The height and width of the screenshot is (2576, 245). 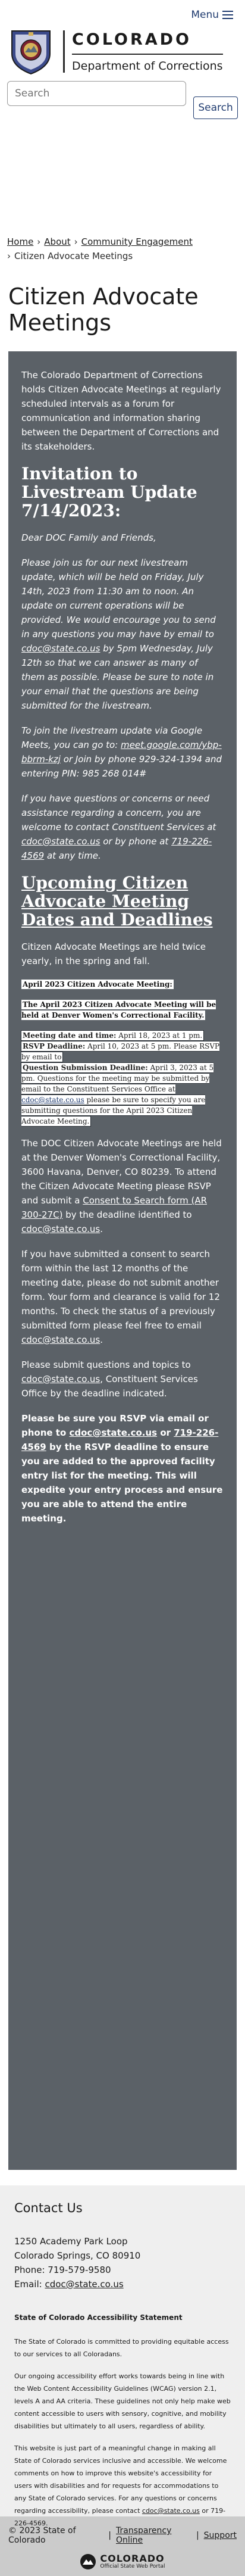 I want to click on text-span: or by phone at, so click(x=136, y=842).